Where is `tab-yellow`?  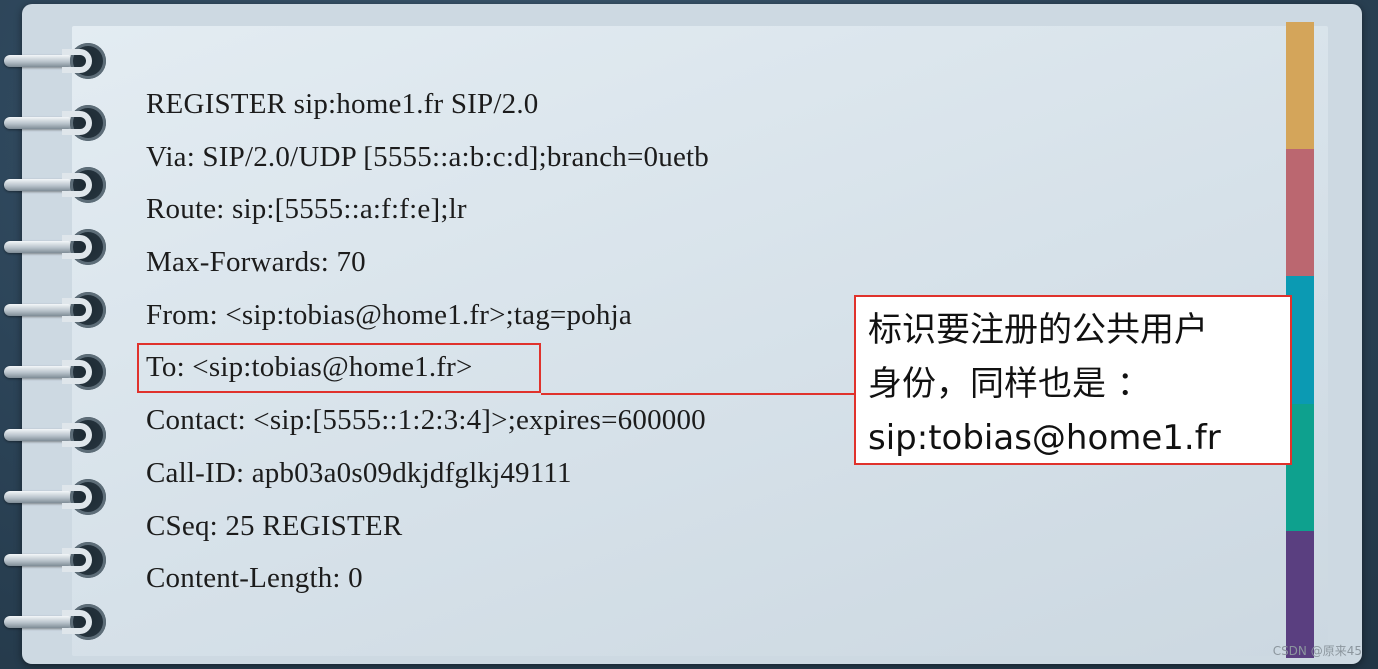 tab-yellow is located at coordinates (1300, 86).